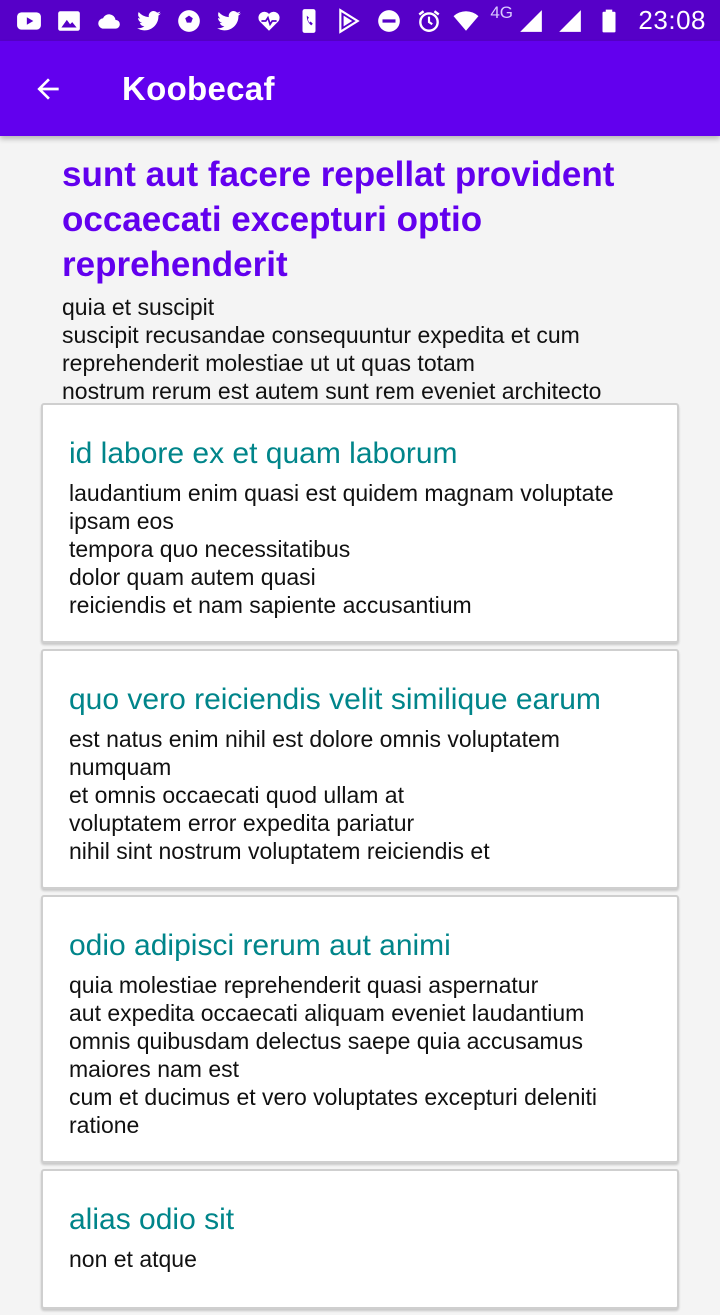 This screenshot has width=720, height=1315. Describe the element at coordinates (309, 21) in the screenshot. I see `phone-icon` at that location.